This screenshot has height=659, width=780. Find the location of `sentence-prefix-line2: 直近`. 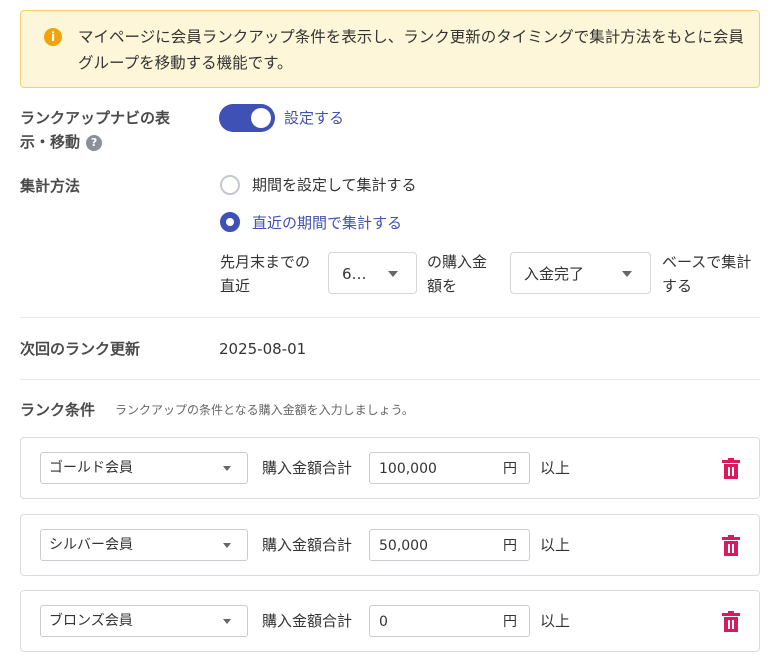

sentence-prefix-line2: 直近 is located at coordinates (235, 286).